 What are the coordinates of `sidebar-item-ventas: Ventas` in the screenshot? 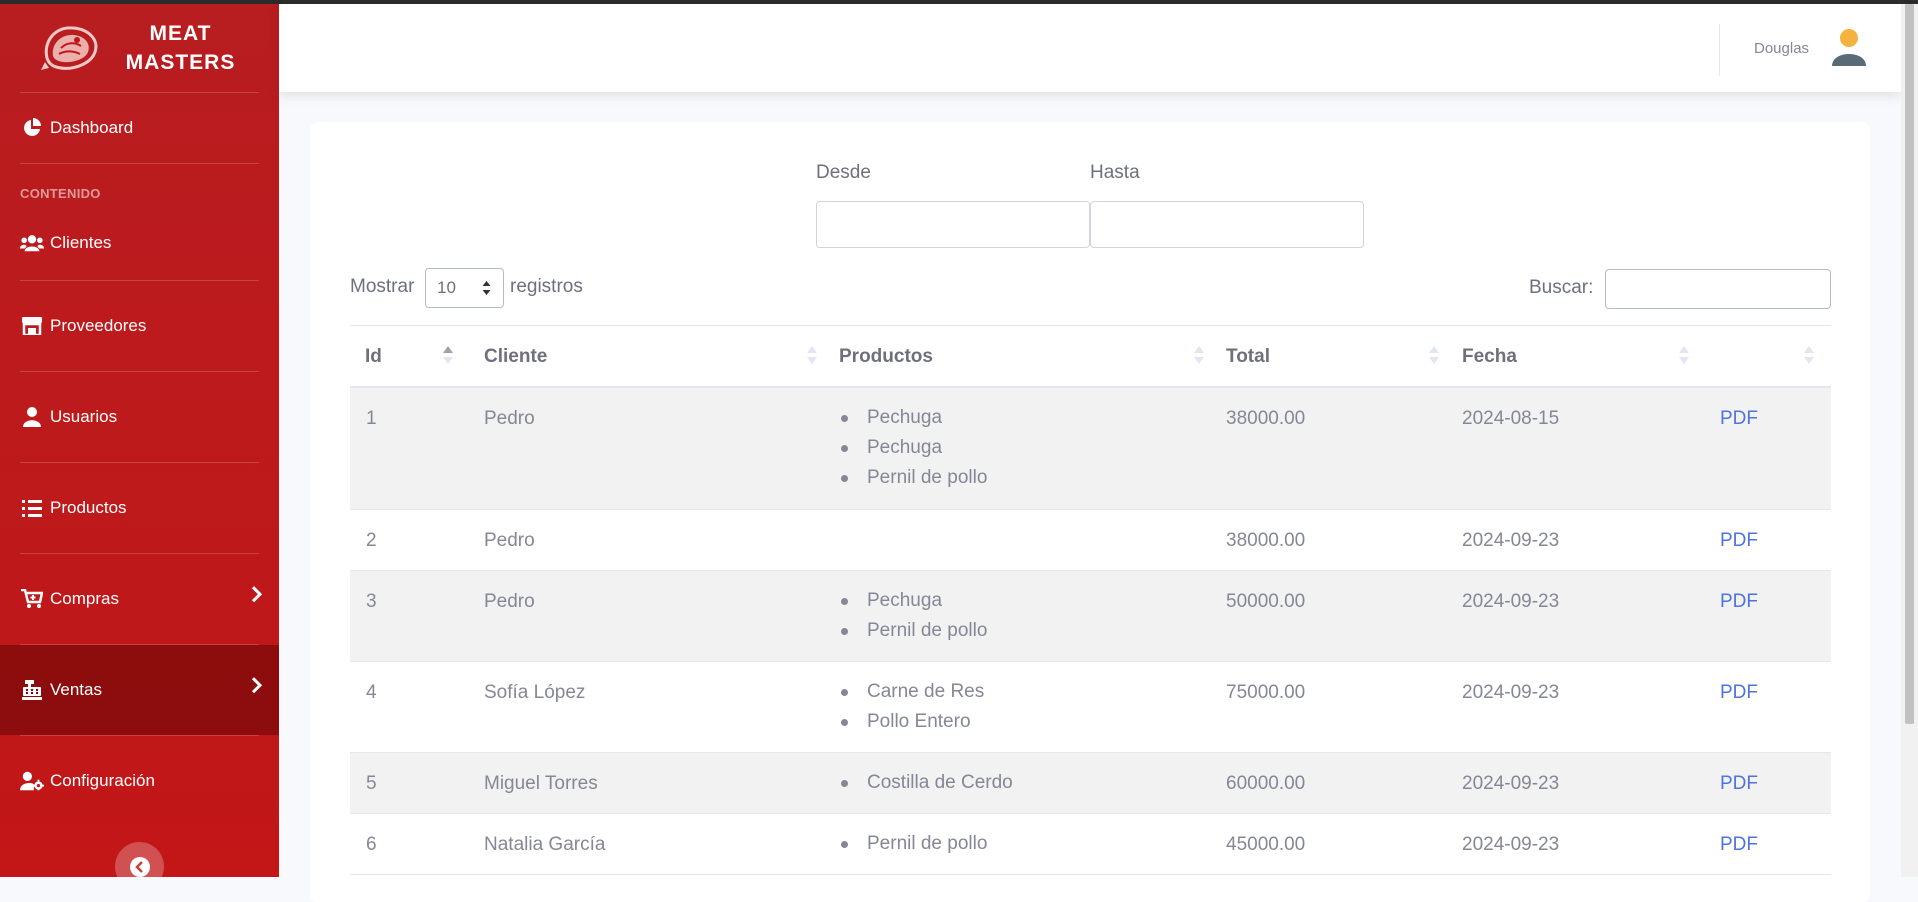 It's located at (139, 690).